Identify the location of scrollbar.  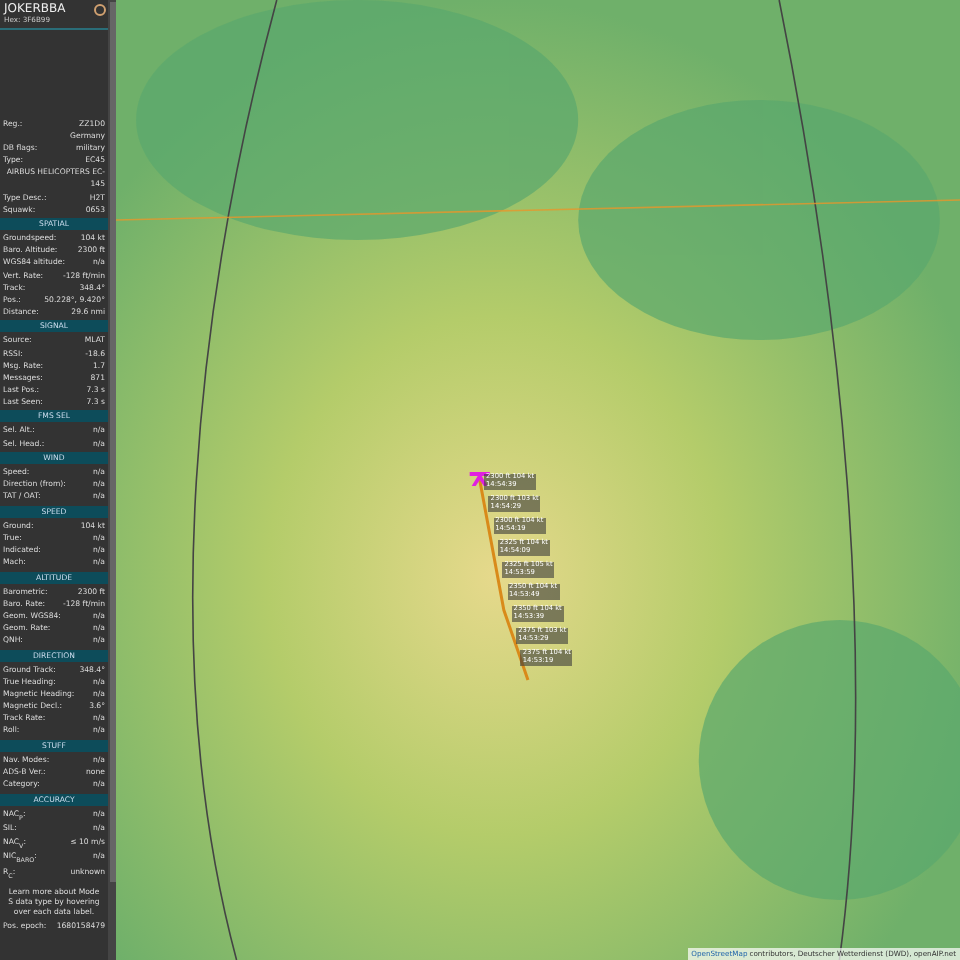
(112, 480).